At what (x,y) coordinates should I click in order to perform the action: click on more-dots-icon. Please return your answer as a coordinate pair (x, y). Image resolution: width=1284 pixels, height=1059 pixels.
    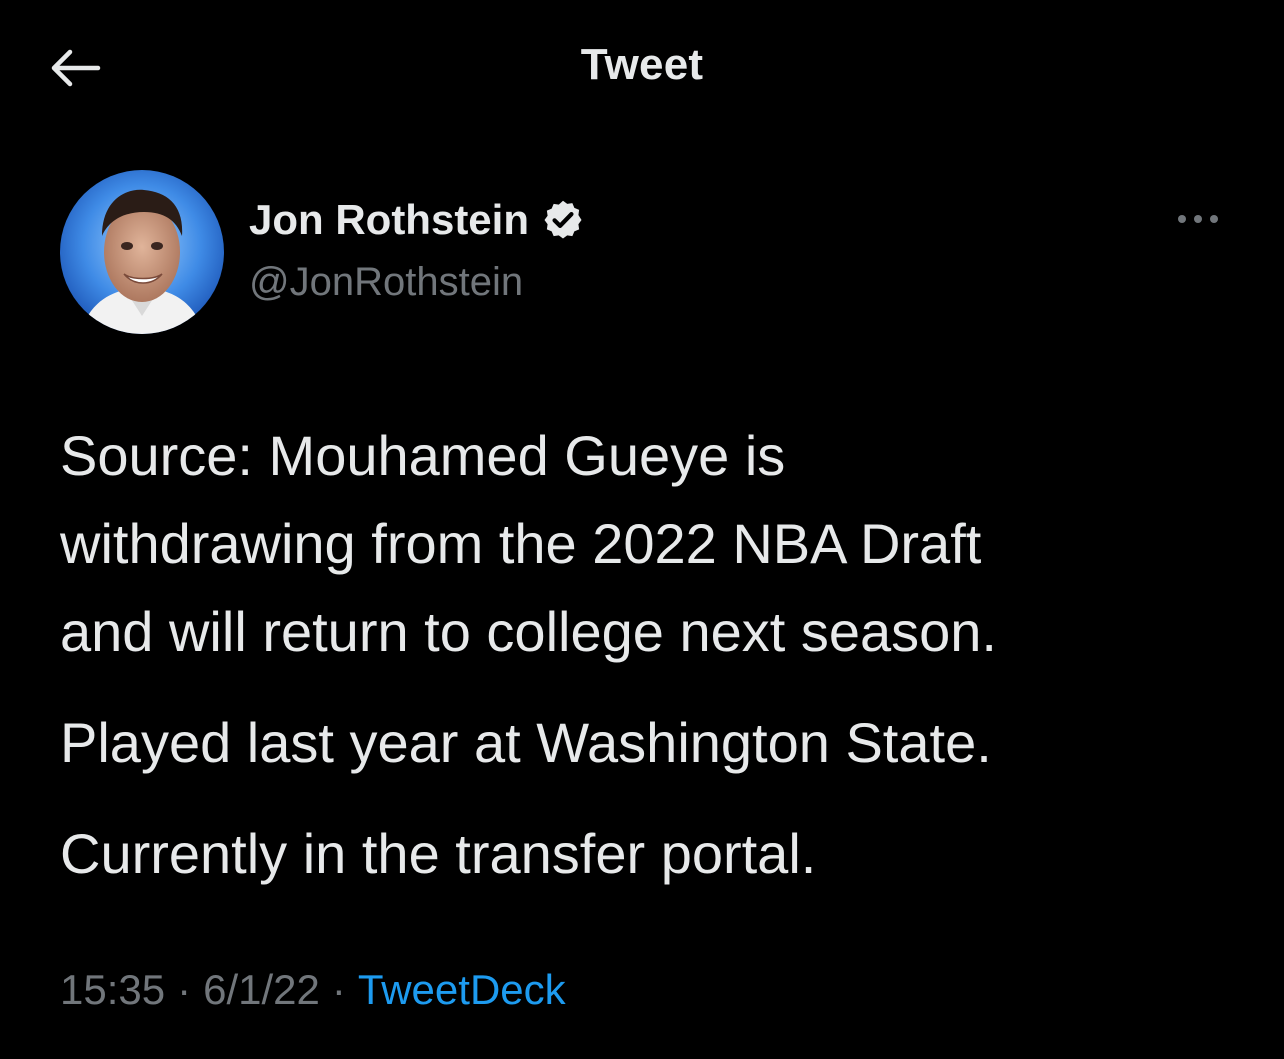
    Looking at the image, I should click on (1198, 219).